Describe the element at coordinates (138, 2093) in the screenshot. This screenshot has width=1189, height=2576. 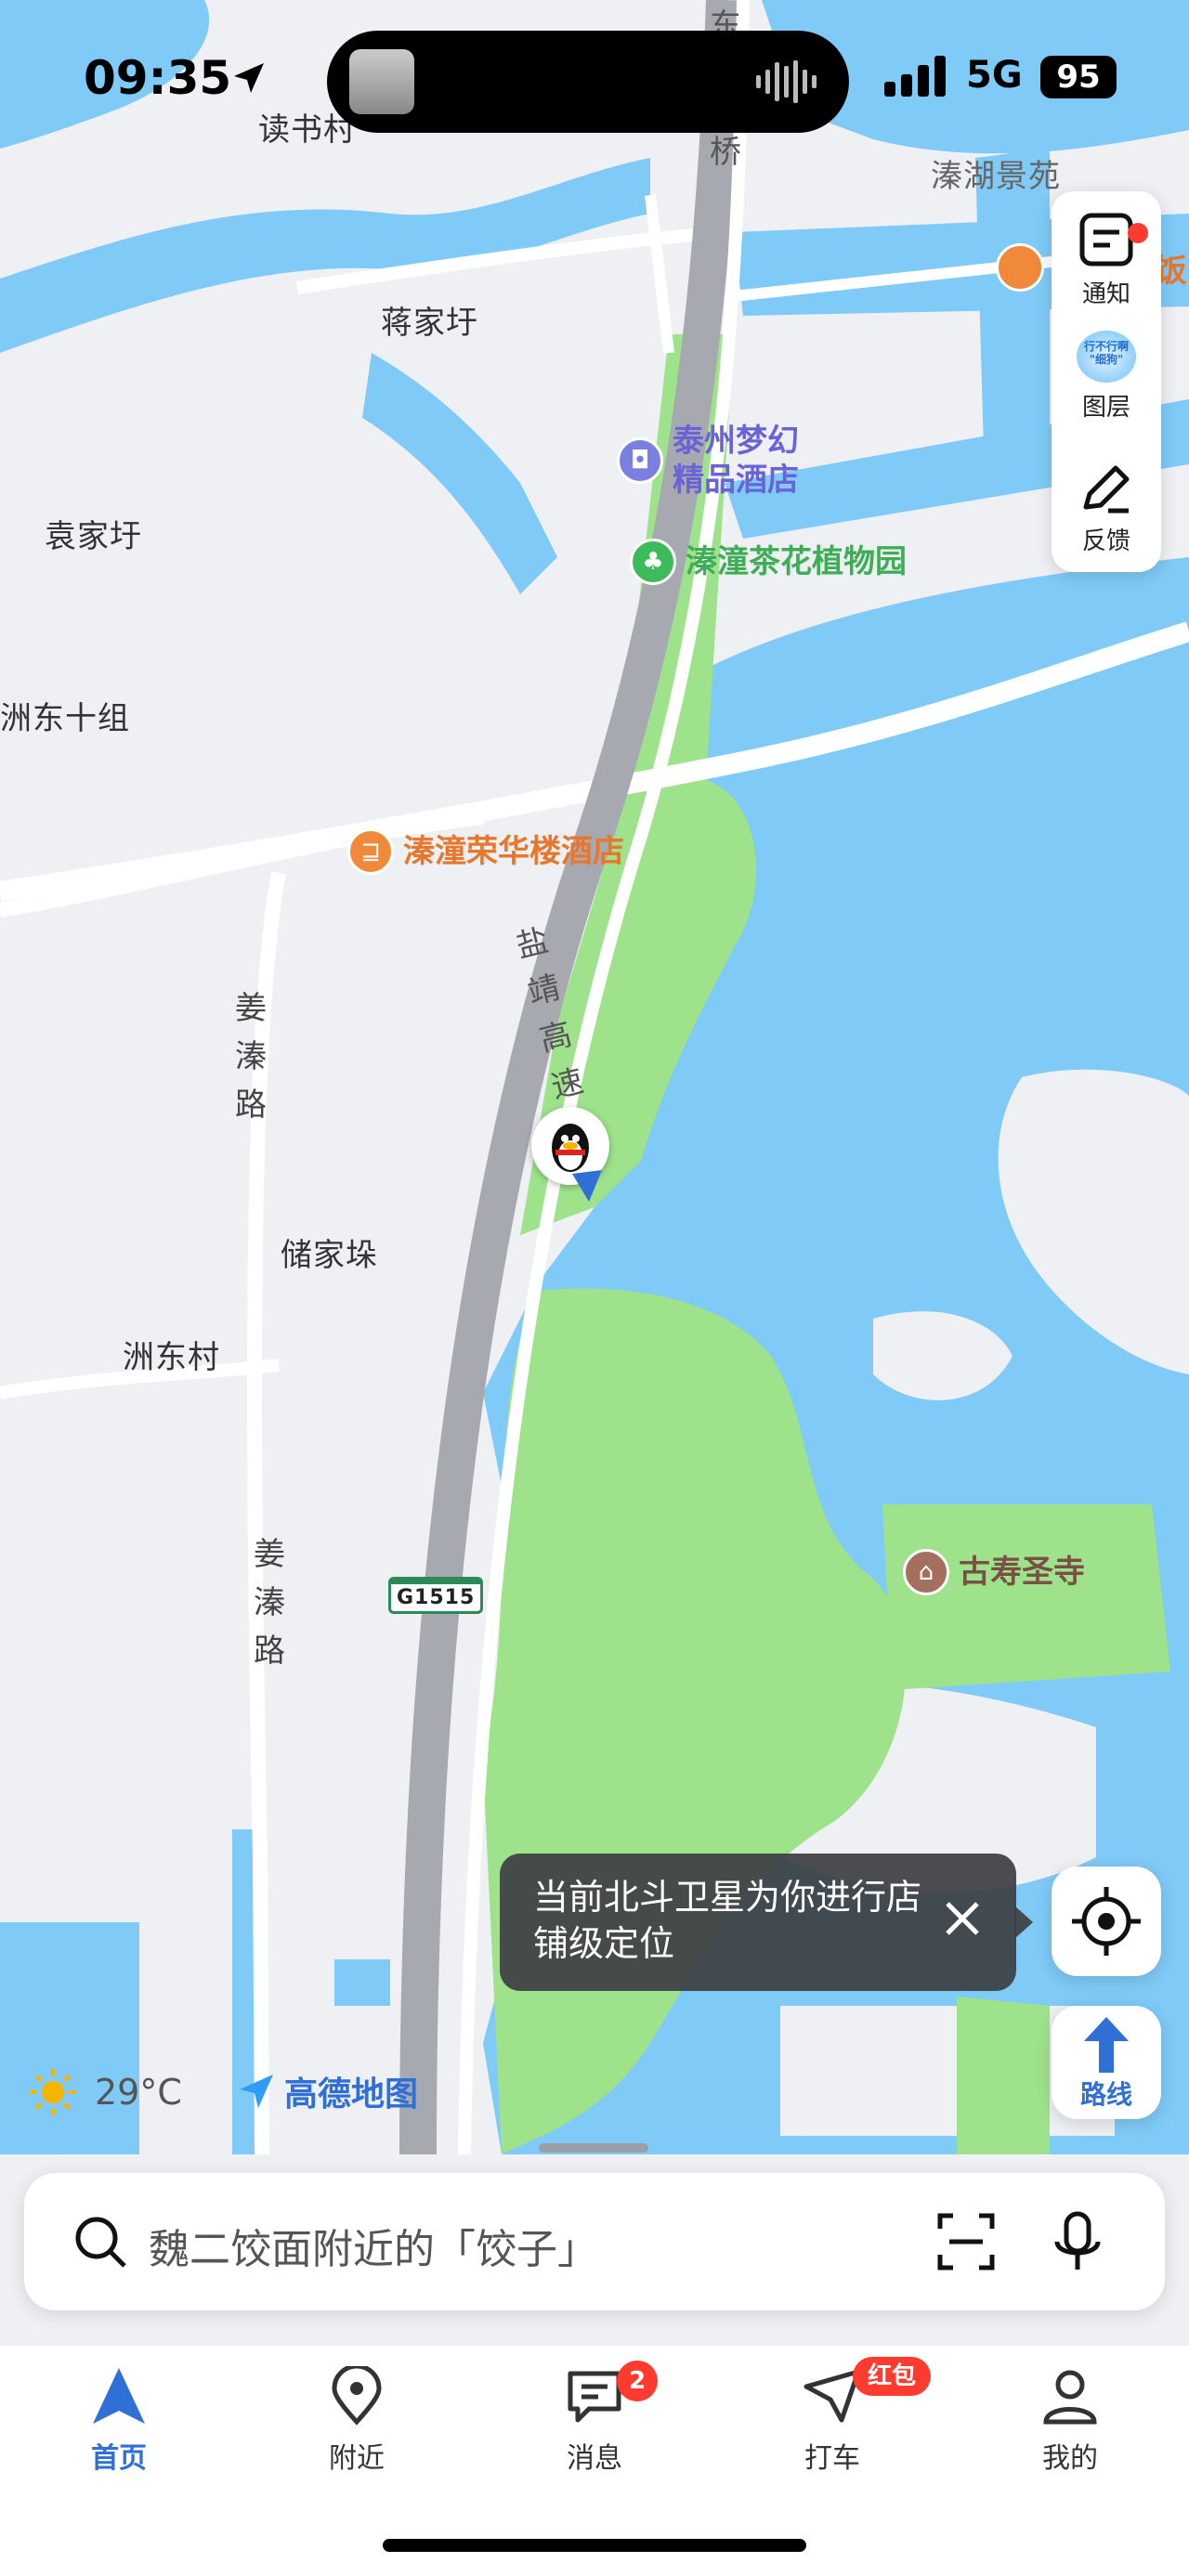
I see `temperature: 29°C` at that location.